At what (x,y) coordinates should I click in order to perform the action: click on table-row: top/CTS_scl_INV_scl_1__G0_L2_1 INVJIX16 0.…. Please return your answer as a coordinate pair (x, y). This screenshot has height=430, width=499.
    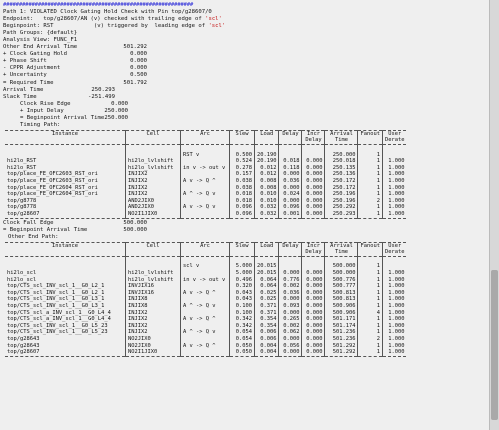
    Looking at the image, I should click on (207, 286).